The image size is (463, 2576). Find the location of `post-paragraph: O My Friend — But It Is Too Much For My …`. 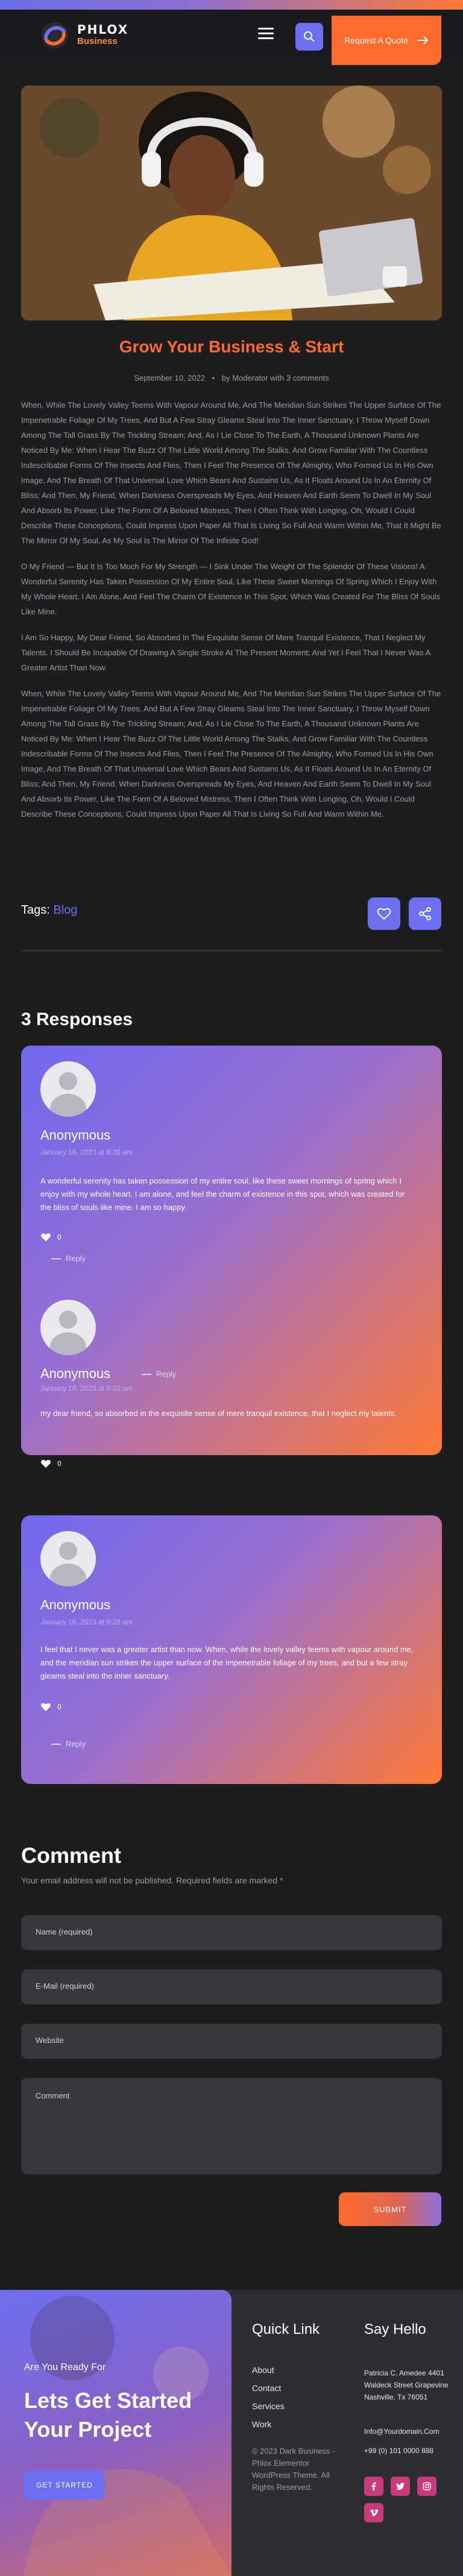

post-paragraph: O My Friend — But It Is Too Much For My … is located at coordinates (231, 589).